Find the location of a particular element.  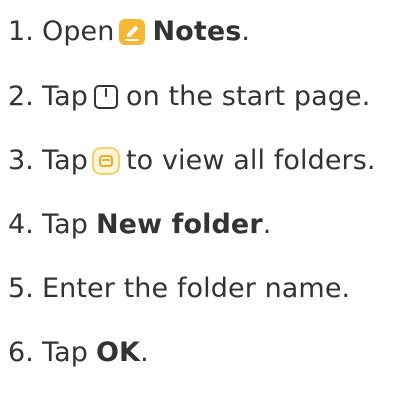

step-text: on the start page. is located at coordinates (248, 96).